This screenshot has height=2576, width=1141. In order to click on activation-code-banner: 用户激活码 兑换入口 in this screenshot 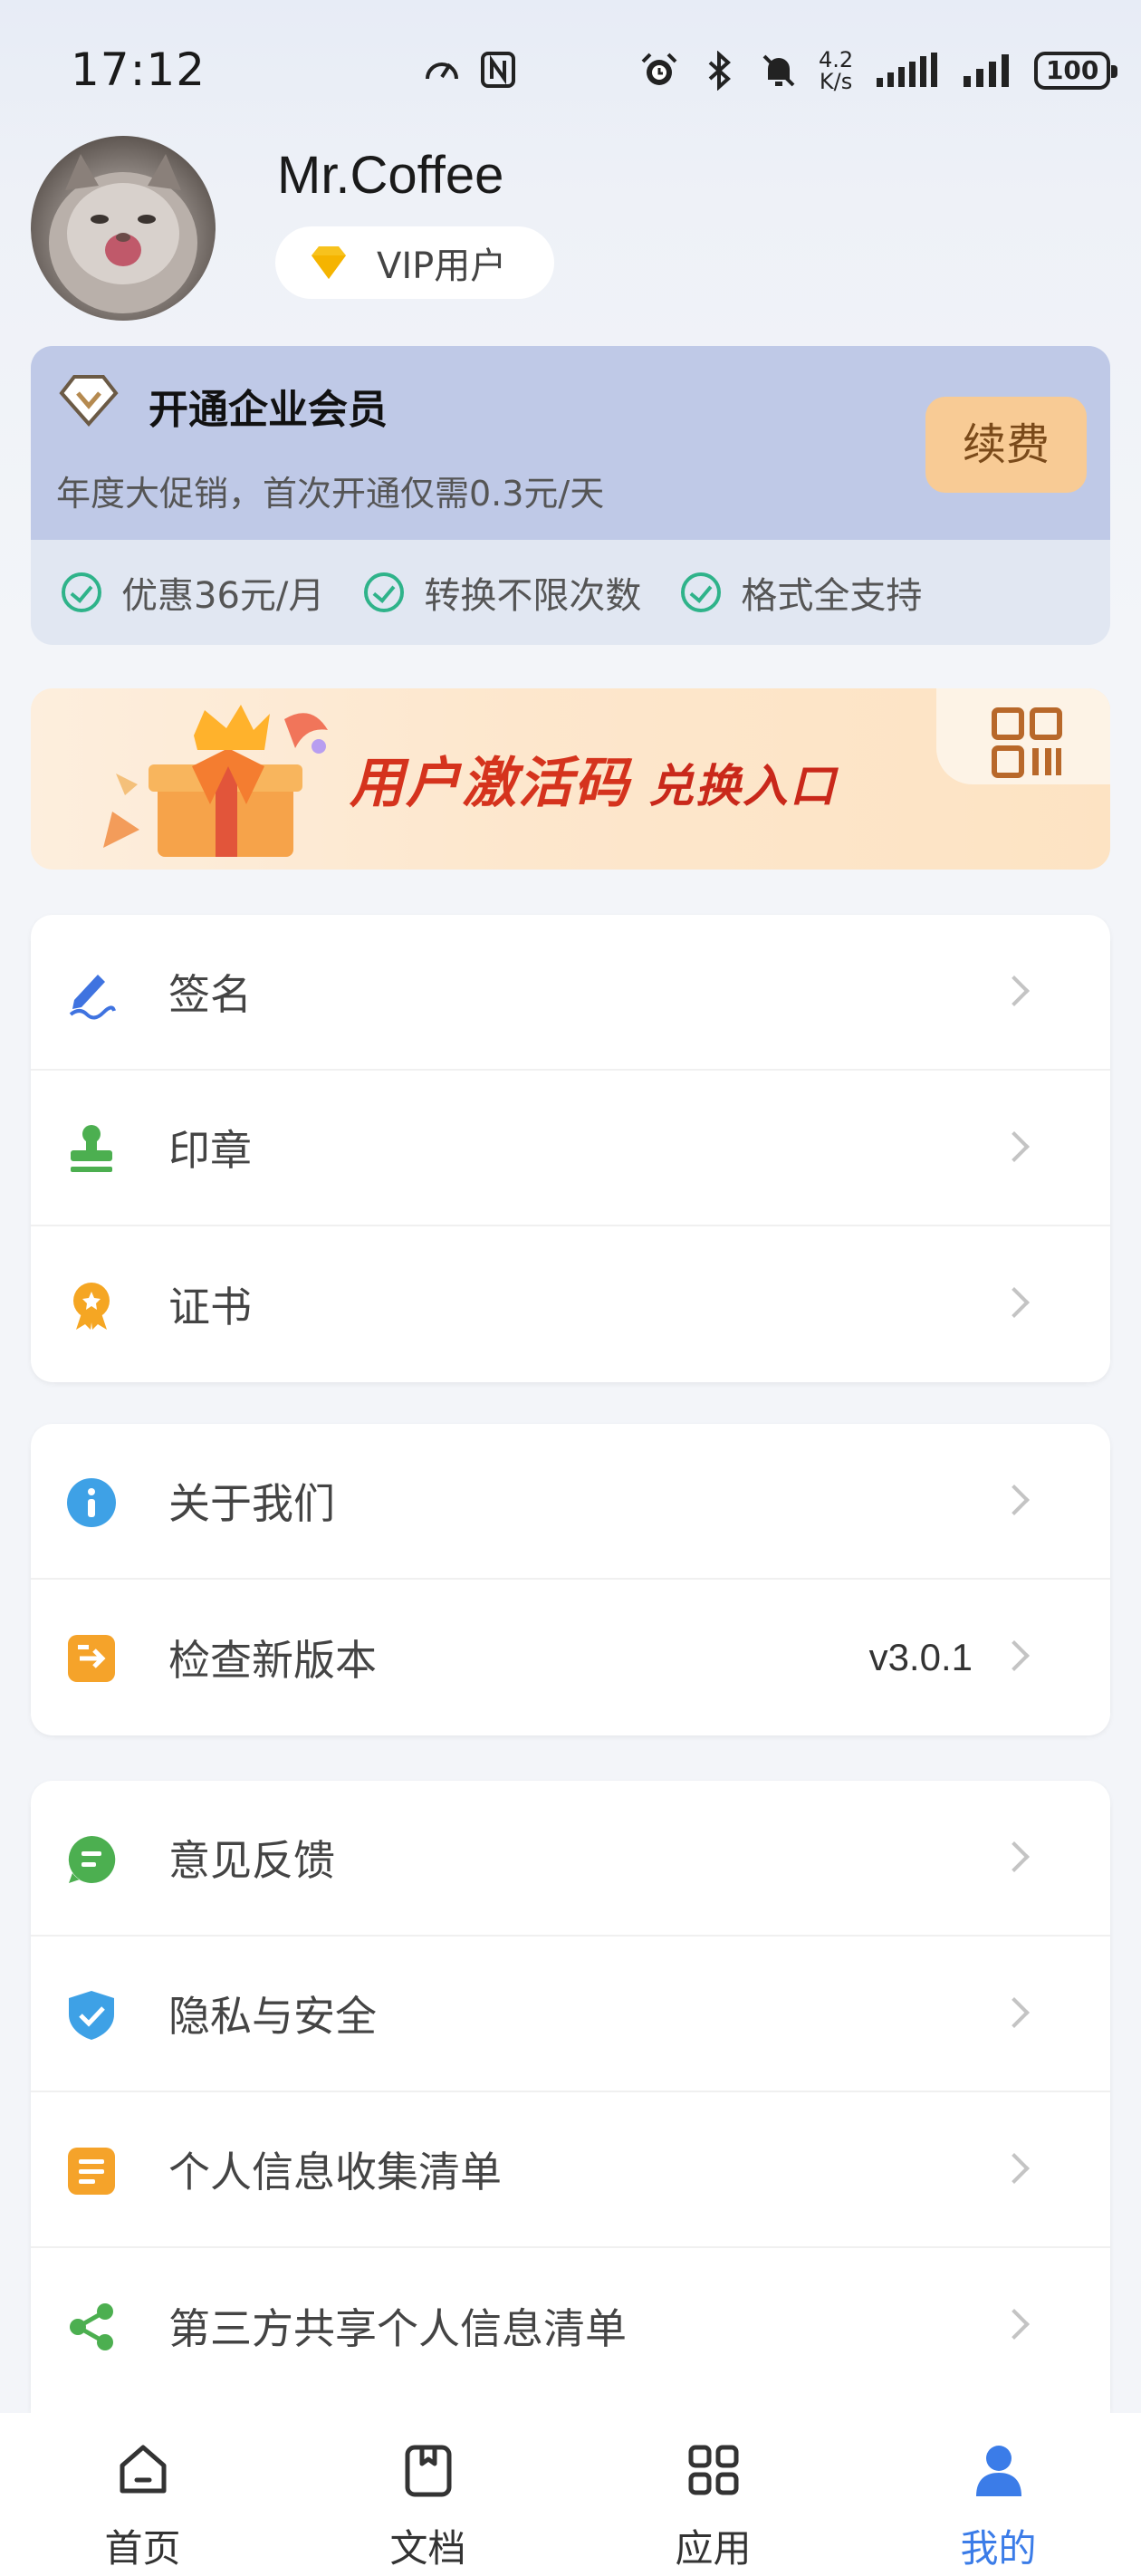, I will do `click(570, 779)`.